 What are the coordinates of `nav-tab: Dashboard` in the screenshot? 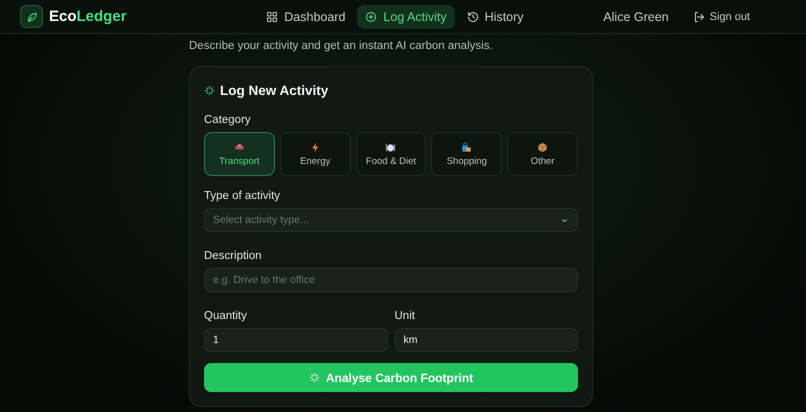 It's located at (306, 16).